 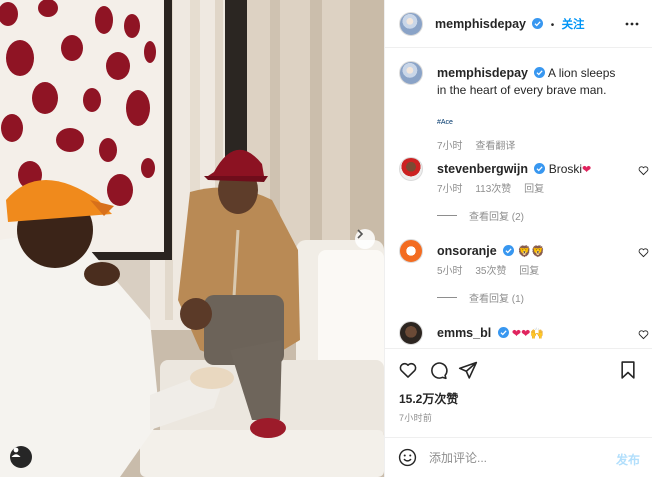 I want to click on user-tag-icon, so click(x=16, y=452).